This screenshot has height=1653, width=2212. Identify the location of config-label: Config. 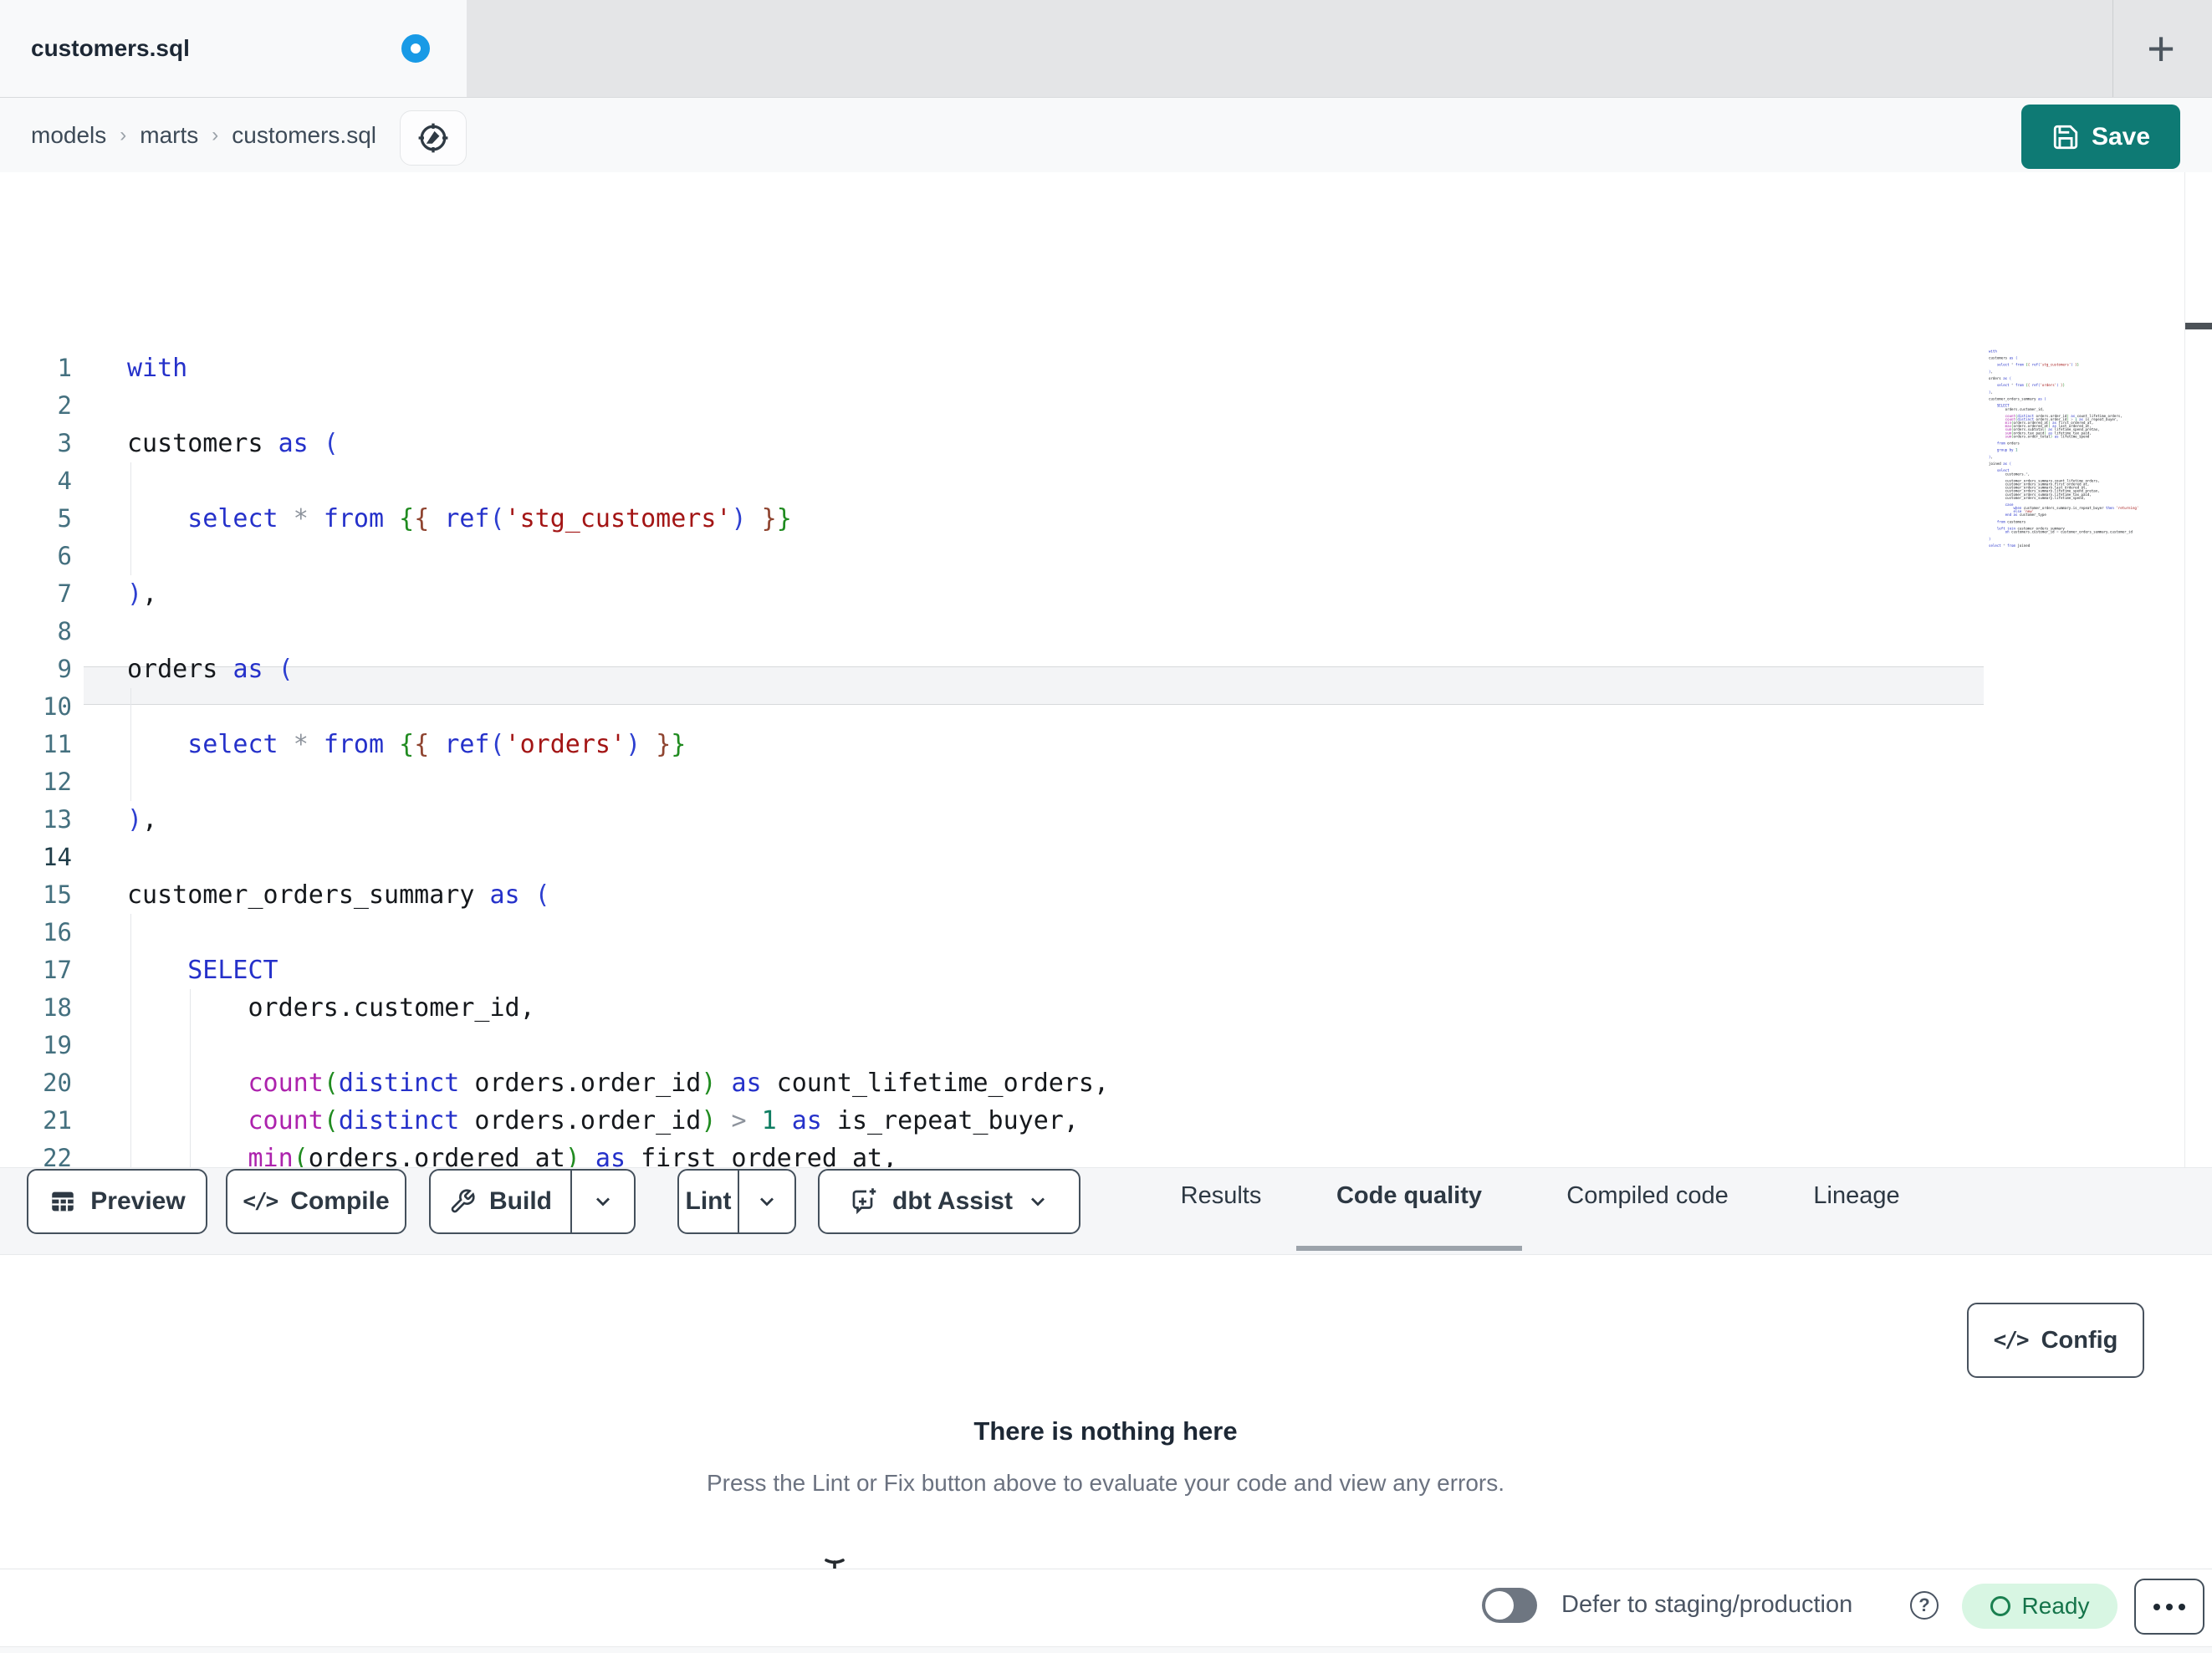
(2079, 1340).